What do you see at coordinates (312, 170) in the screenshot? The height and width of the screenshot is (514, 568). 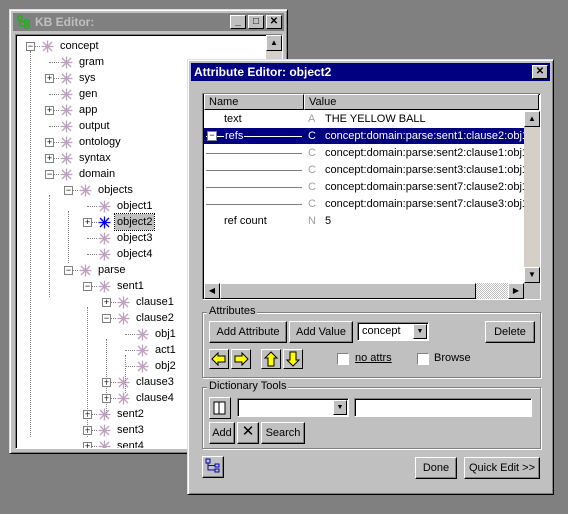 I see `attribute-type: C` at bounding box center [312, 170].